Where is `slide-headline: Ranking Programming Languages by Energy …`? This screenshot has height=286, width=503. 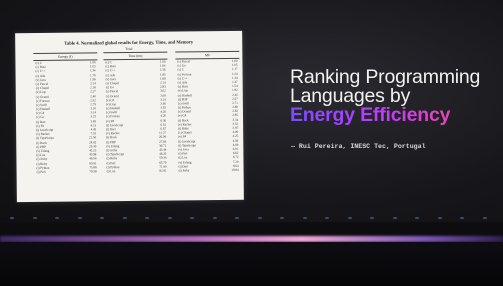 slide-headline: Ranking Programming Languages by Energy … is located at coordinates (395, 96).